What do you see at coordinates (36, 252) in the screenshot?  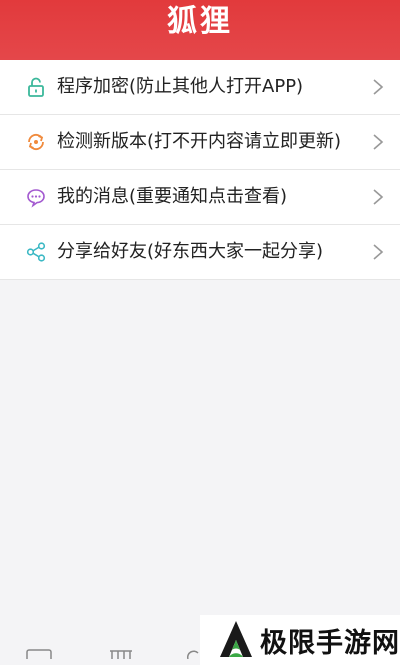 I see `share-icon` at bounding box center [36, 252].